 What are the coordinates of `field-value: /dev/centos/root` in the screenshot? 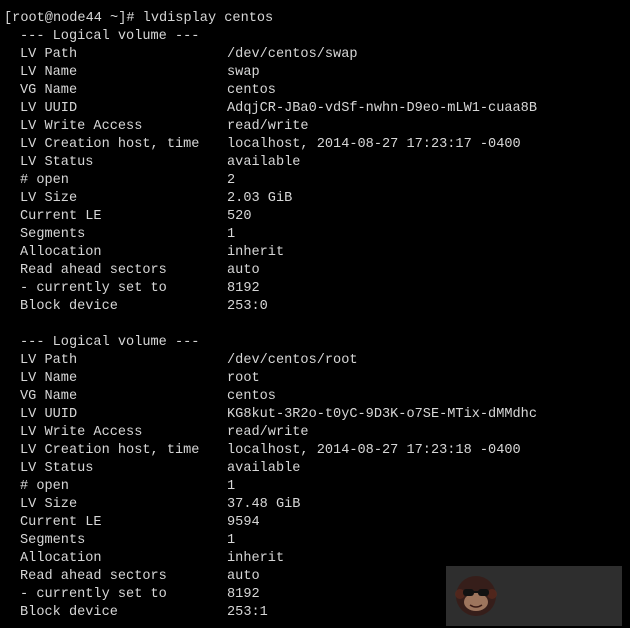 It's located at (292, 360).